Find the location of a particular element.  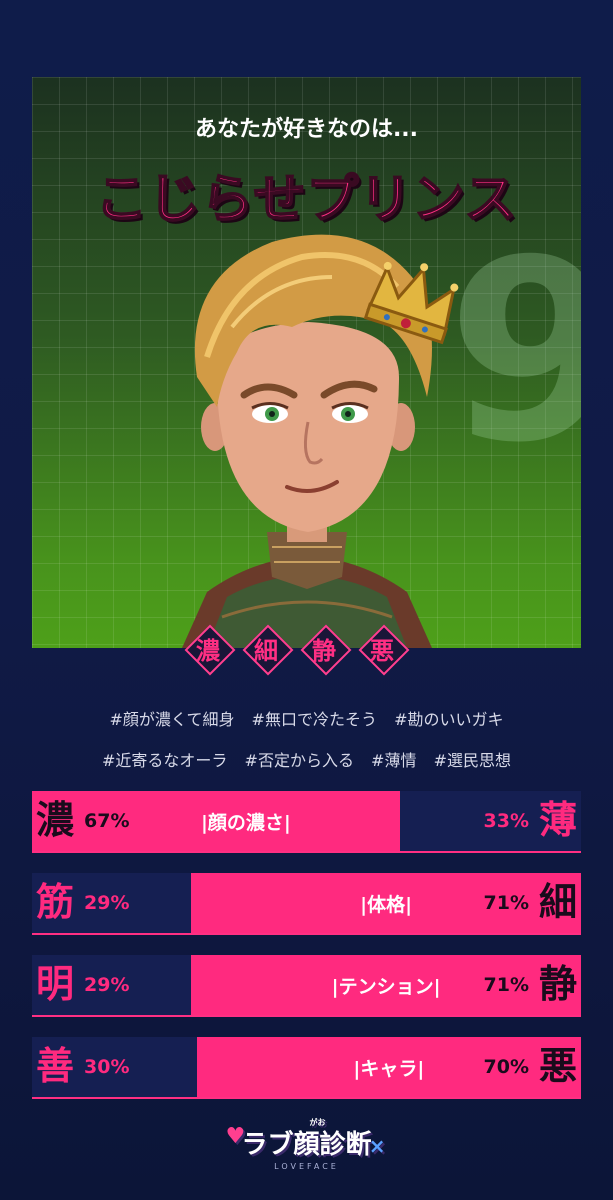

tag: #選民思想 is located at coordinates (472, 760).